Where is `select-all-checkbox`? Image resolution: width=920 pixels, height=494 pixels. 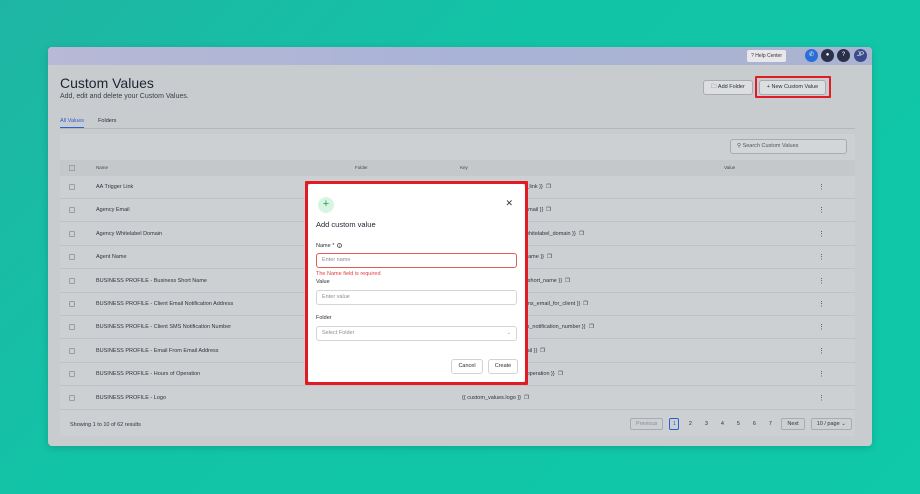
select-all-checkbox is located at coordinates (72, 168).